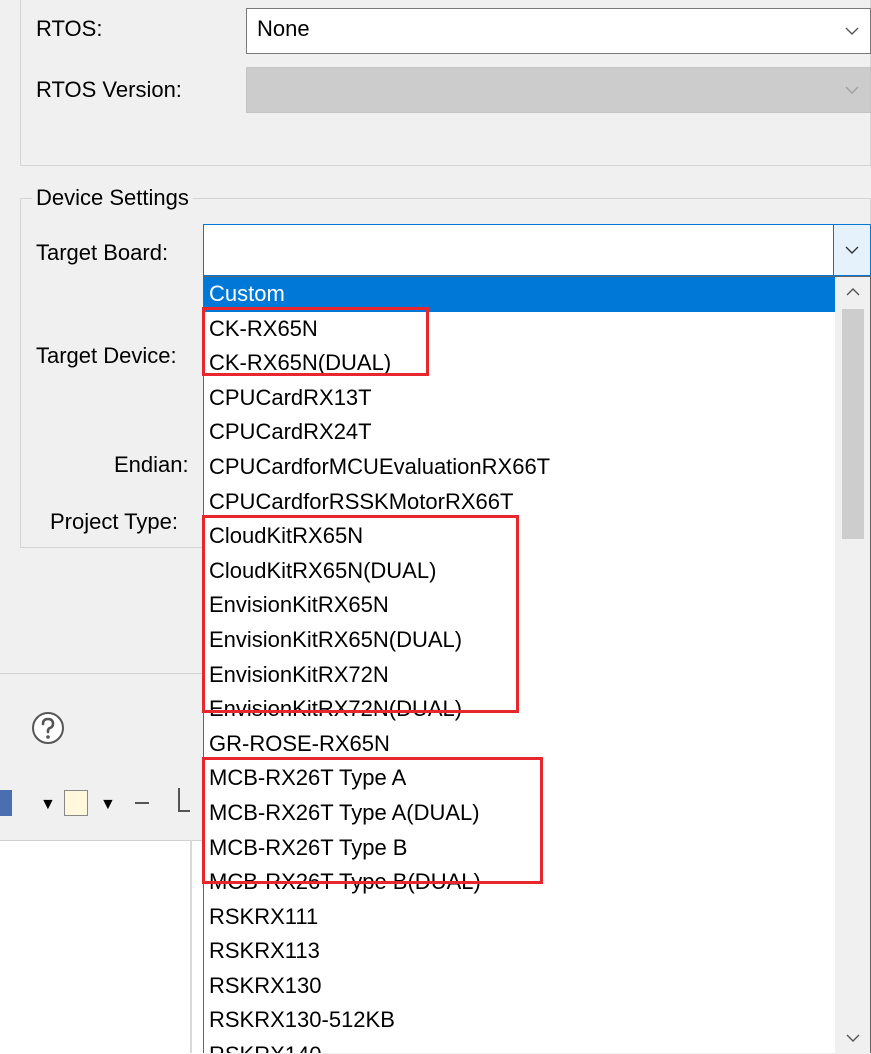 This screenshot has height=1054, width=871. What do you see at coordinates (112, 198) in the screenshot?
I see `device-settings-title: Device Settings` at bounding box center [112, 198].